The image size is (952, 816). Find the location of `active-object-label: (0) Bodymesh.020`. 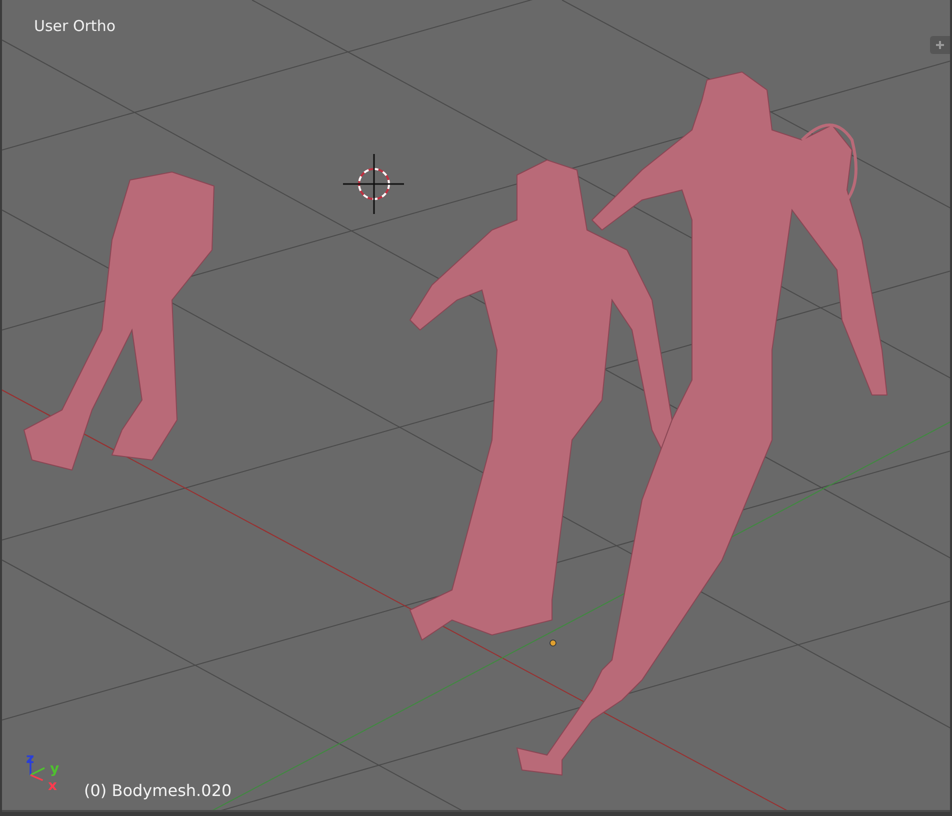

active-object-label: (0) Bodymesh.020 is located at coordinates (158, 790).